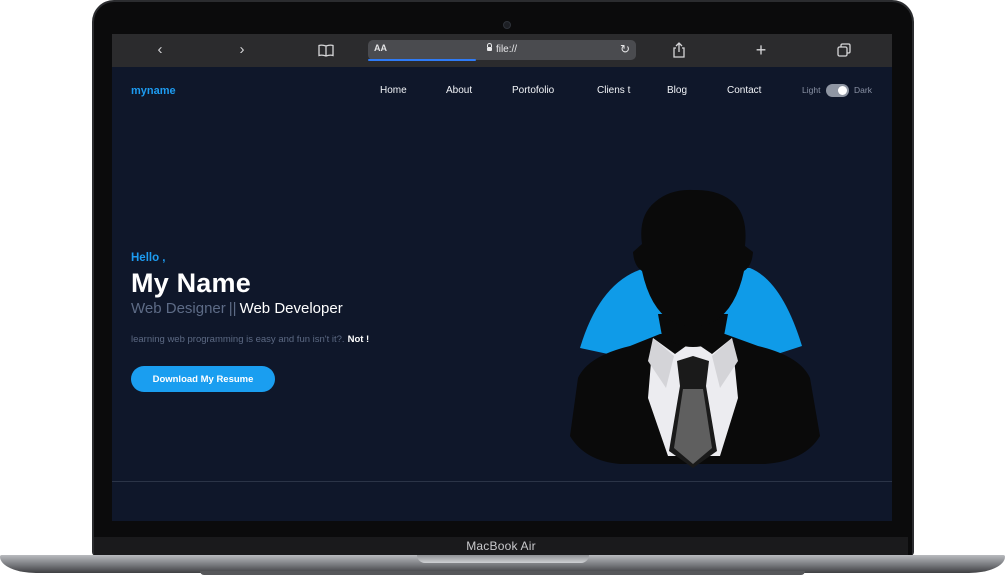  What do you see at coordinates (291, 308) in the screenshot?
I see `role-secondary: Web Developer` at bounding box center [291, 308].